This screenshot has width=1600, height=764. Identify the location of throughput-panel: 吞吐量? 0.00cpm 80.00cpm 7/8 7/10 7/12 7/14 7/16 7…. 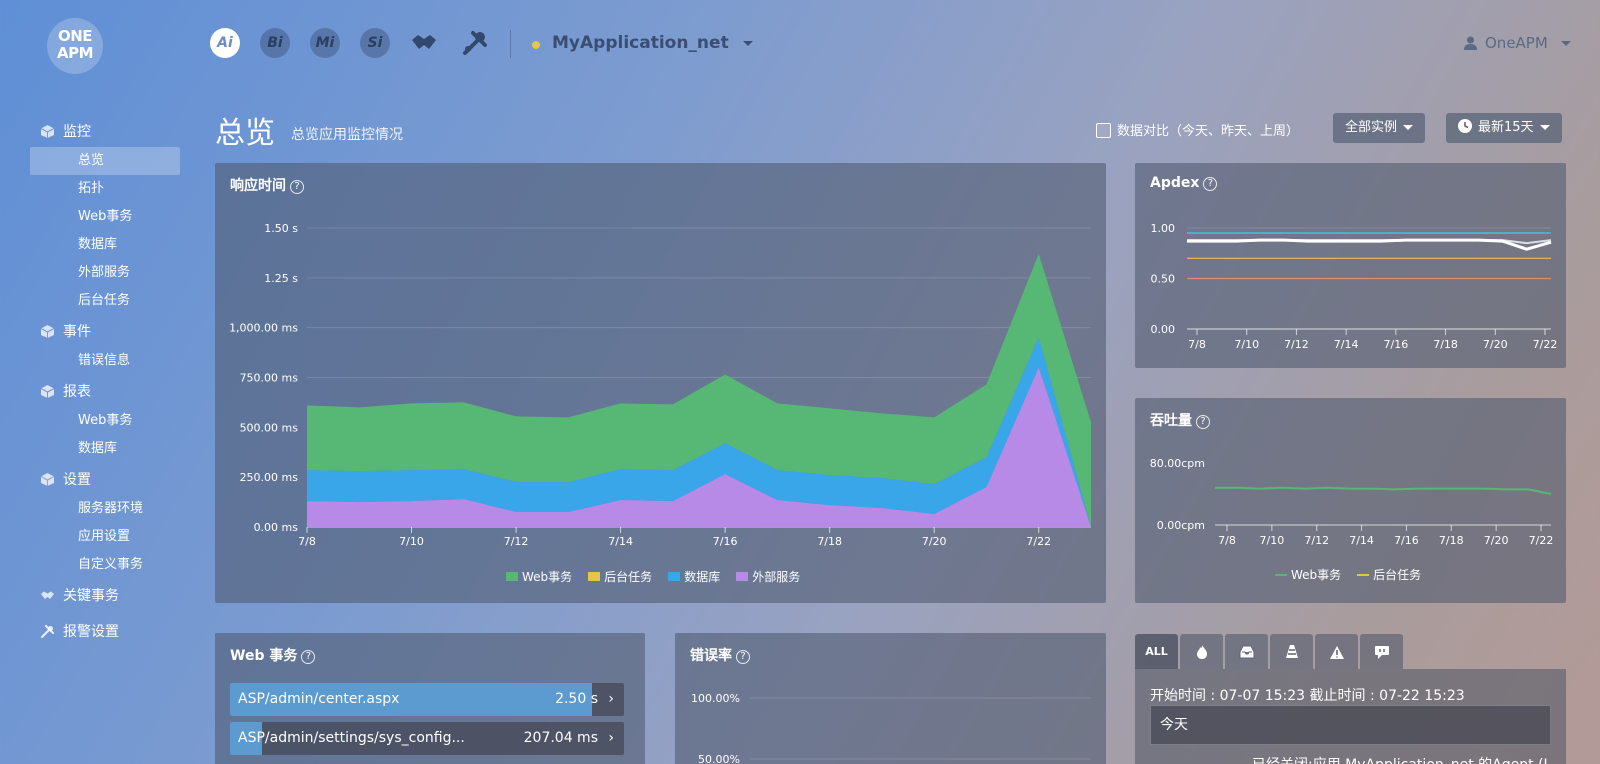
(1350, 500).